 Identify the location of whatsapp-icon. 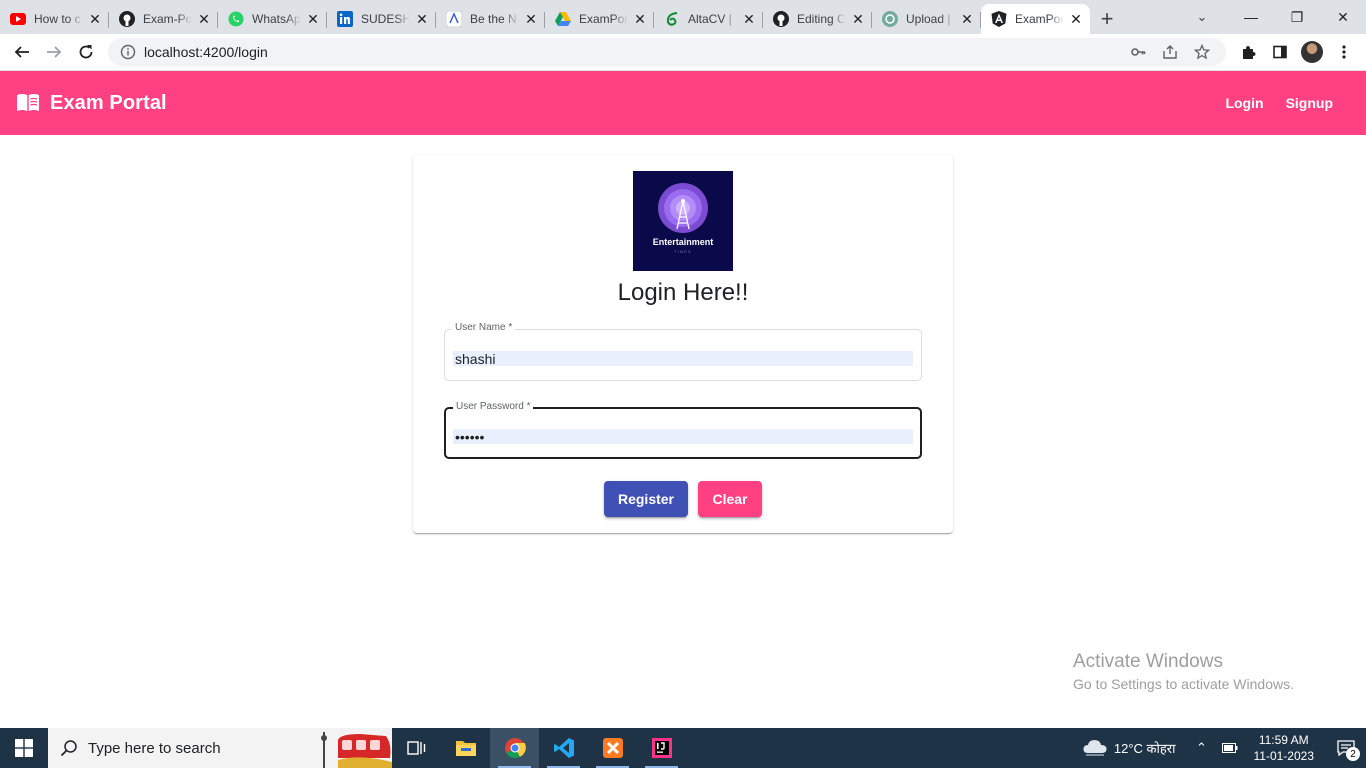
(236, 19).